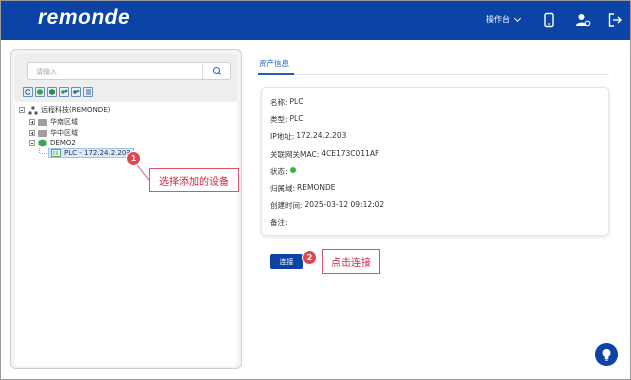  What do you see at coordinates (97, 153) in the screenshot?
I see `tree-device-label: PLC - 172.24.2.203` at bounding box center [97, 153].